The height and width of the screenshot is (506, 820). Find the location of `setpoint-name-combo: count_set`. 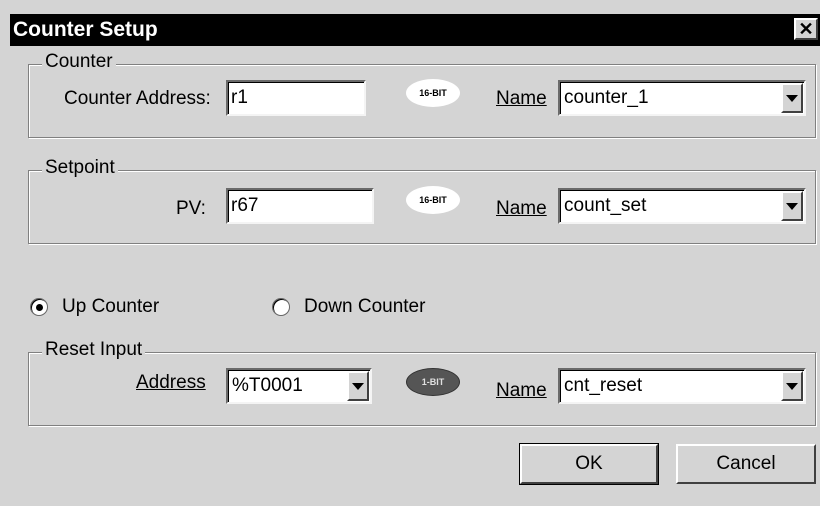

setpoint-name-combo: count_set is located at coordinates (682, 206).